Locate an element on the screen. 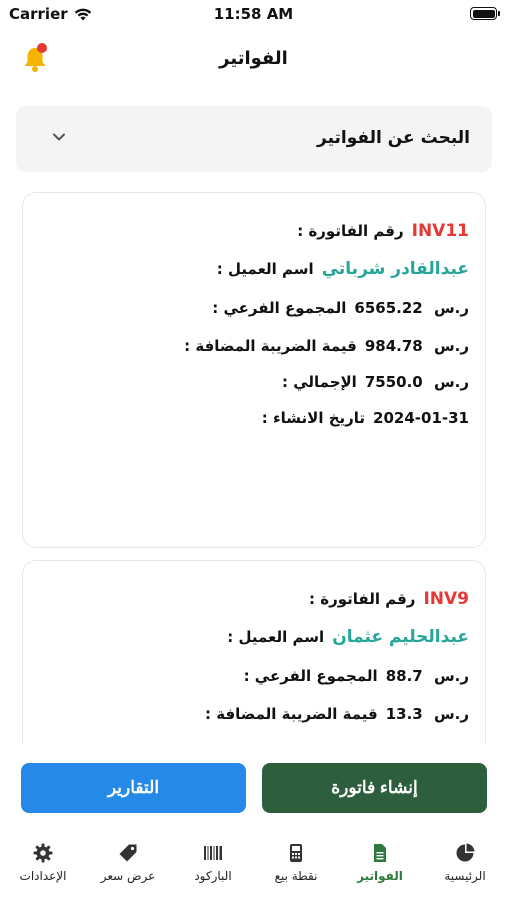 This screenshot has width=507, height=900. subtotal-row: المجموع الفرعي : 88.7 ر.س is located at coordinates (356, 676).